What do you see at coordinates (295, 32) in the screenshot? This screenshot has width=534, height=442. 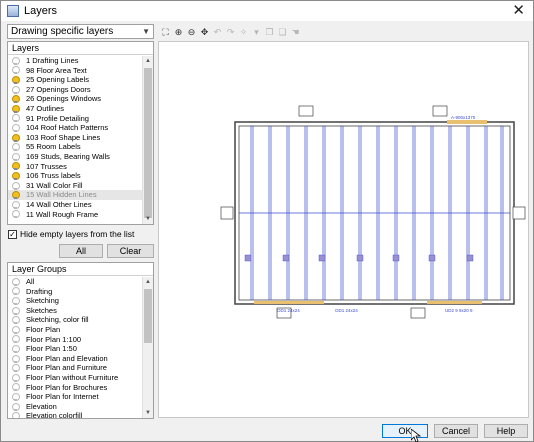 I see `hand-icon: ☚` at bounding box center [295, 32].